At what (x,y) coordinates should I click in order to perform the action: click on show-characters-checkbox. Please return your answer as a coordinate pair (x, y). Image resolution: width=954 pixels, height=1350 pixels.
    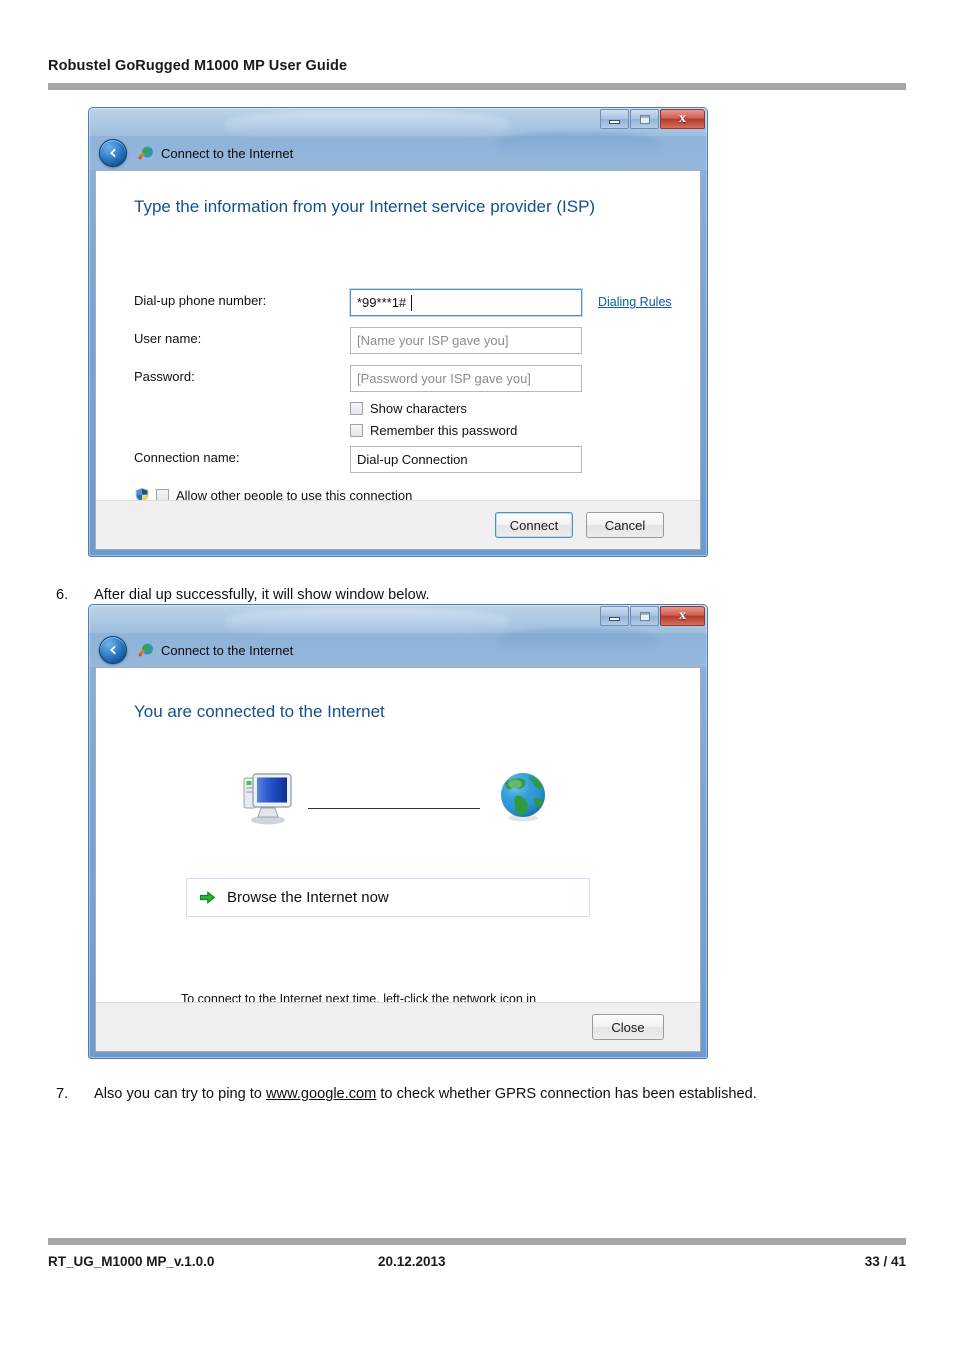
    Looking at the image, I should click on (356, 408).